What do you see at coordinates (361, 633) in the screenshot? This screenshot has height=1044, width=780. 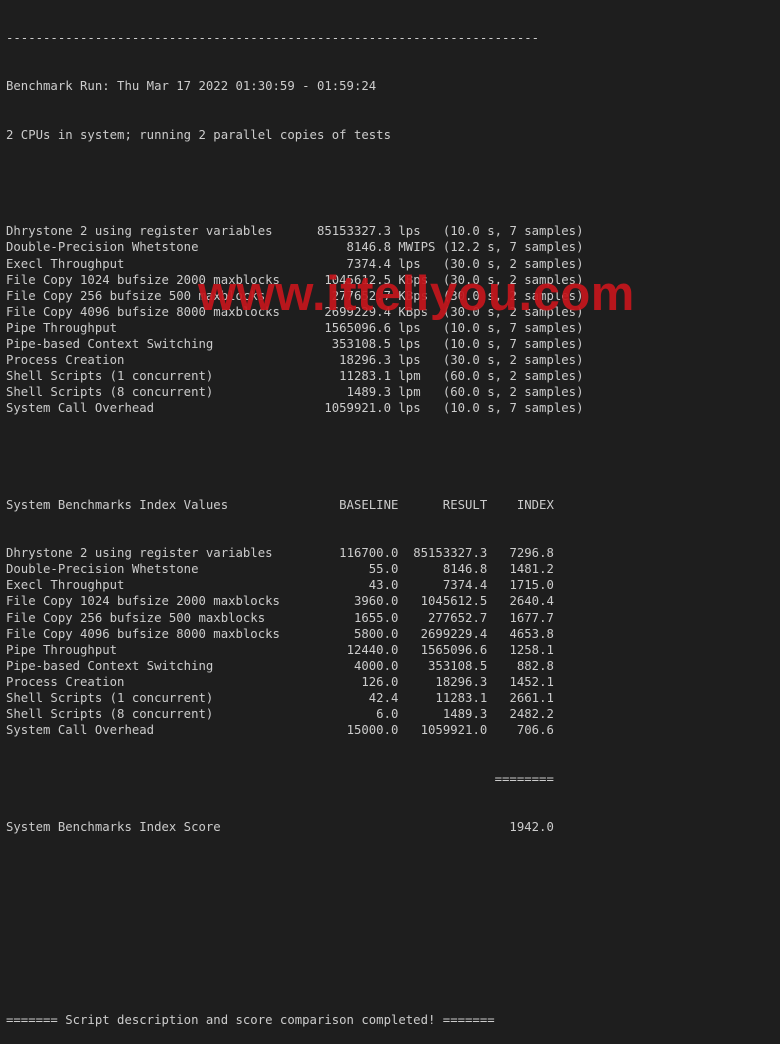 I see `baseline-value: 5800.0` at bounding box center [361, 633].